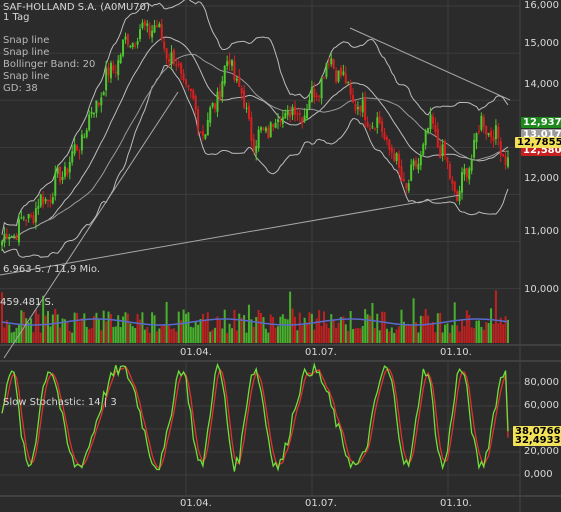  What do you see at coordinates (456, 503) in the screenshot?
I see `date-tick: 01.10.` at bounding box center [456, 503].